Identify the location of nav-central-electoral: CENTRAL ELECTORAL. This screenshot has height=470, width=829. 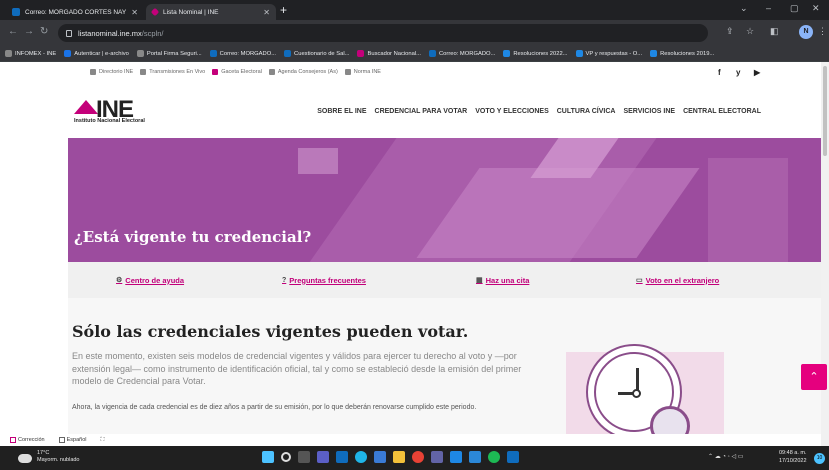
(722, 111).